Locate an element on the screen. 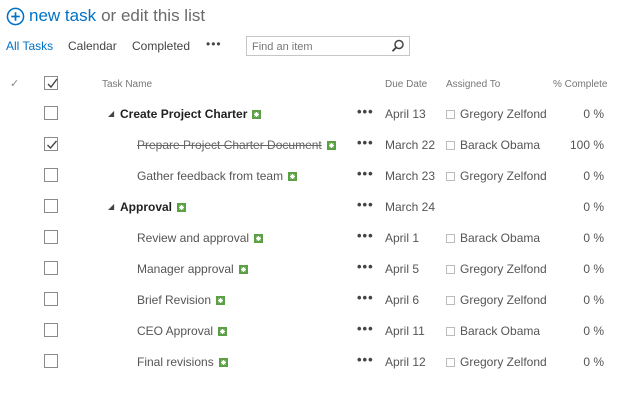 The image size is (634, 396). column-header-percent-complete: % Complete is located at coordinates (580, 84).